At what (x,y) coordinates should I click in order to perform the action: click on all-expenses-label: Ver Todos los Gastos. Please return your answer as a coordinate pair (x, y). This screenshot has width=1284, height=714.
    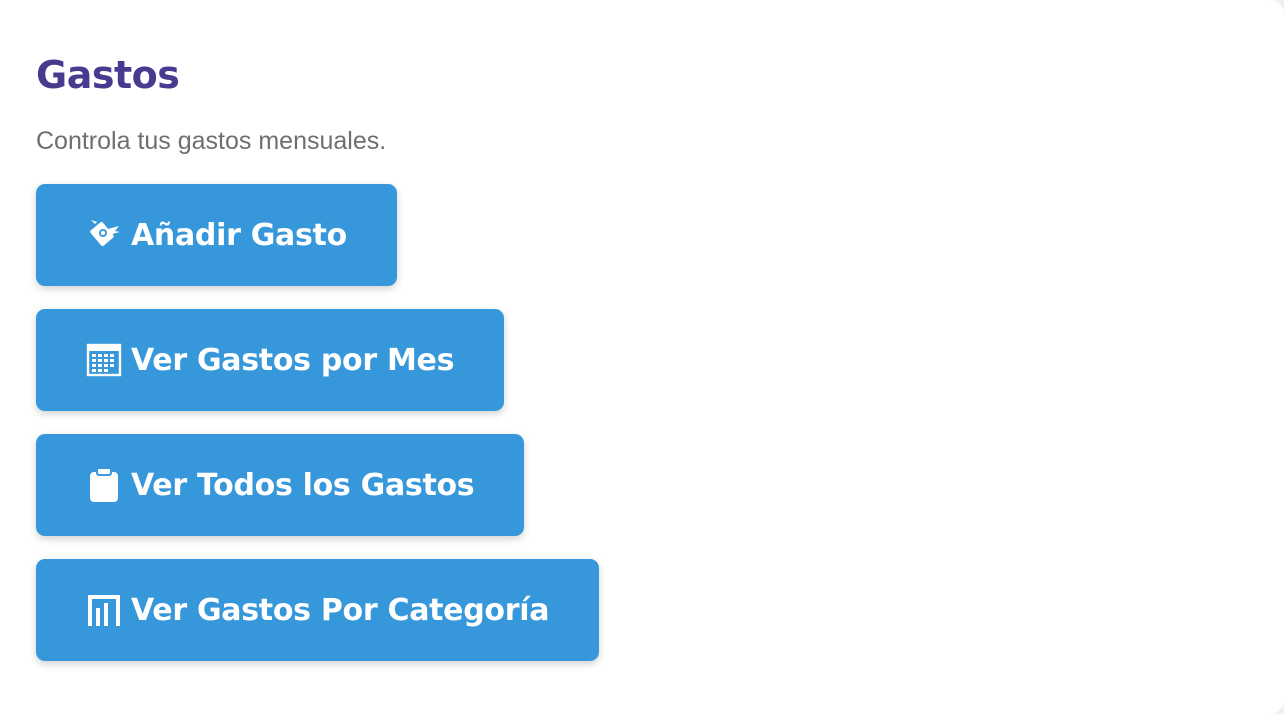
    Looking at the image, I should click on (303, 485).